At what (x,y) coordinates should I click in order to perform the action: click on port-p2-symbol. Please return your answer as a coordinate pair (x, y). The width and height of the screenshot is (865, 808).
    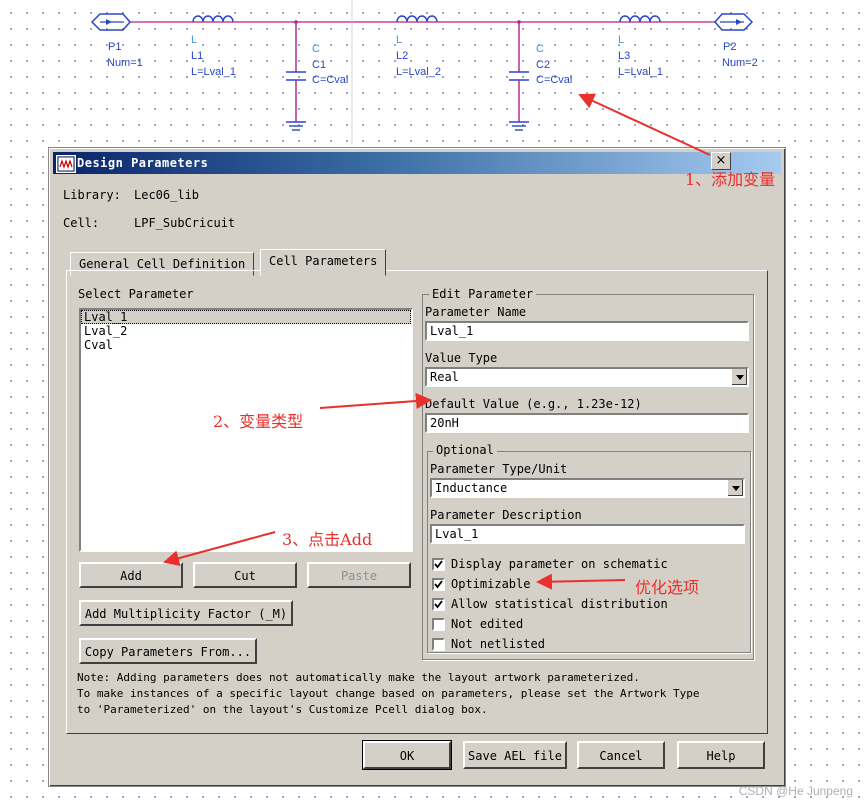
    Looking at the image, I should click on (734, 22).